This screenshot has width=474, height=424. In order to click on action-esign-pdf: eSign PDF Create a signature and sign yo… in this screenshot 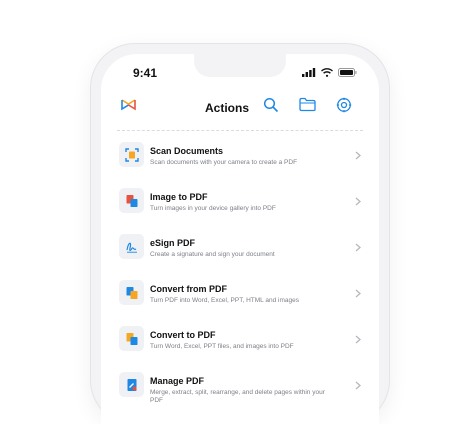, I will do `click(240, 253)`.